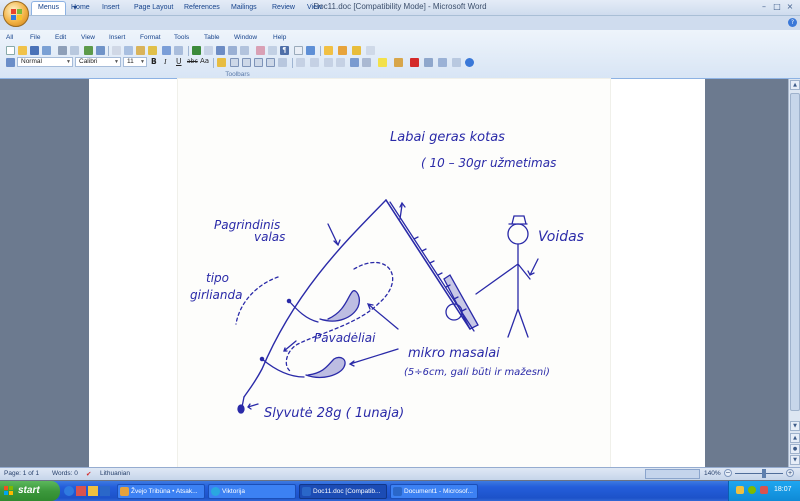 The height and width of the screenshot is (501, 800). Describe the element at coordinates (45, 62) in the screenshot. I see `style-select: Normal ▼` at that location.